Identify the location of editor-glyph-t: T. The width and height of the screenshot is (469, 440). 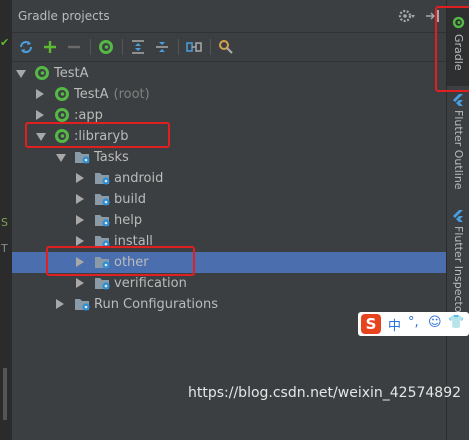
(4, 248).